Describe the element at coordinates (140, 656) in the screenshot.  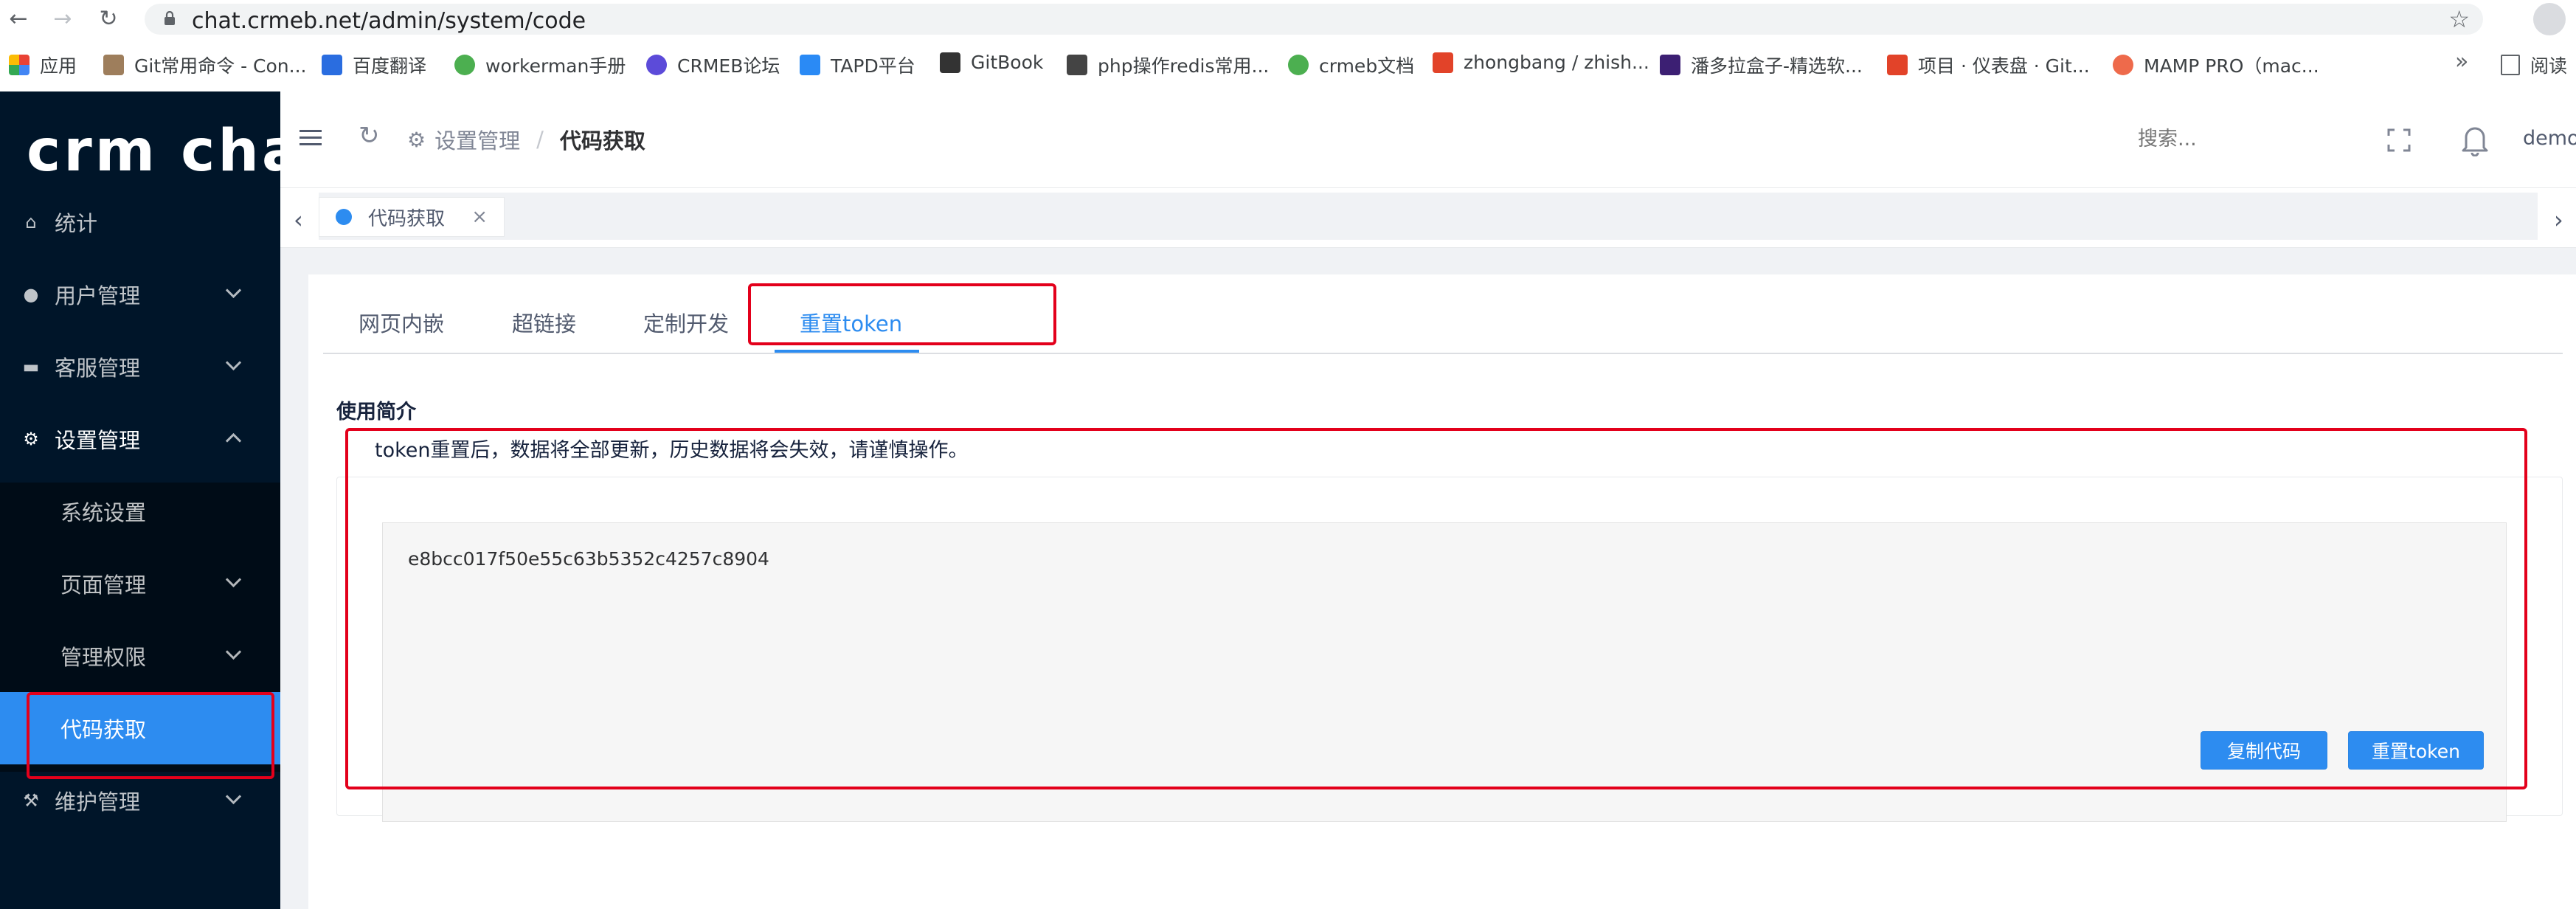
I see `submenu-item-permissions: 管理权限` at that location.